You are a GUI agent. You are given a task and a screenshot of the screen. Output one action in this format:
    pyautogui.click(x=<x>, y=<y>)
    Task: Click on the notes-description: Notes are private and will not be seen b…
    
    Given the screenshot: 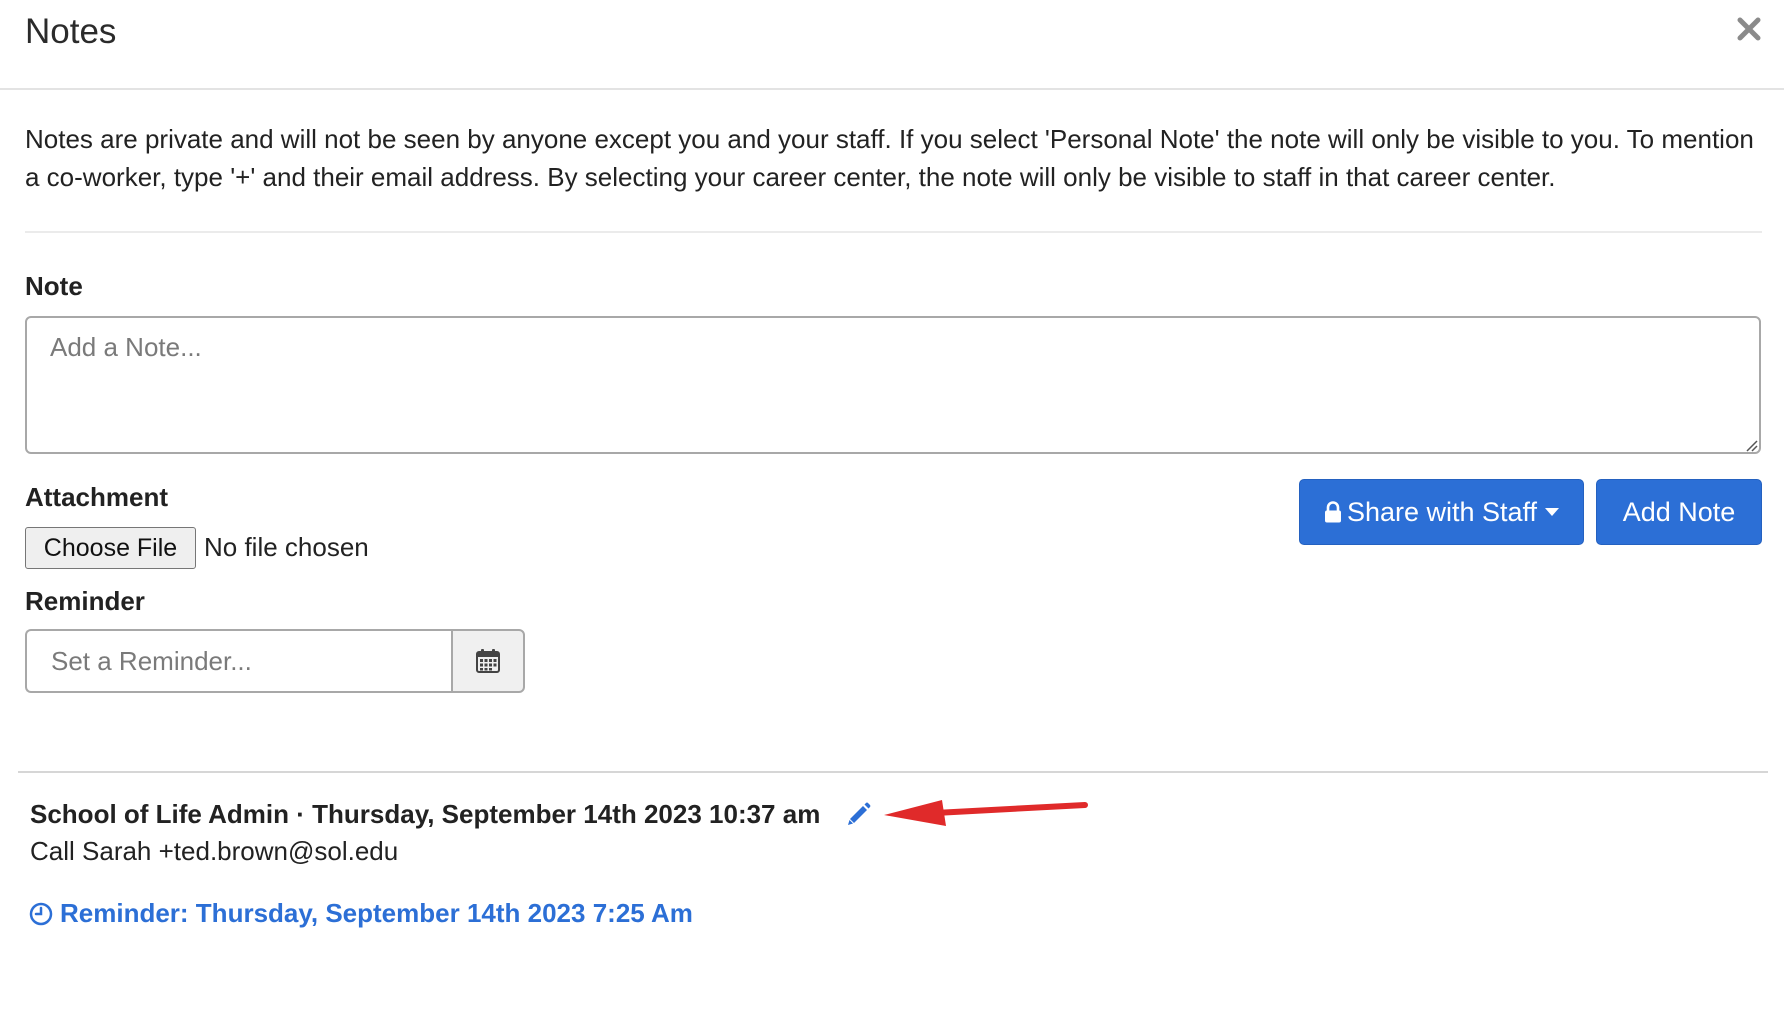 What is the action you would take?
    pyautogui.click(x=889, y=158)
    